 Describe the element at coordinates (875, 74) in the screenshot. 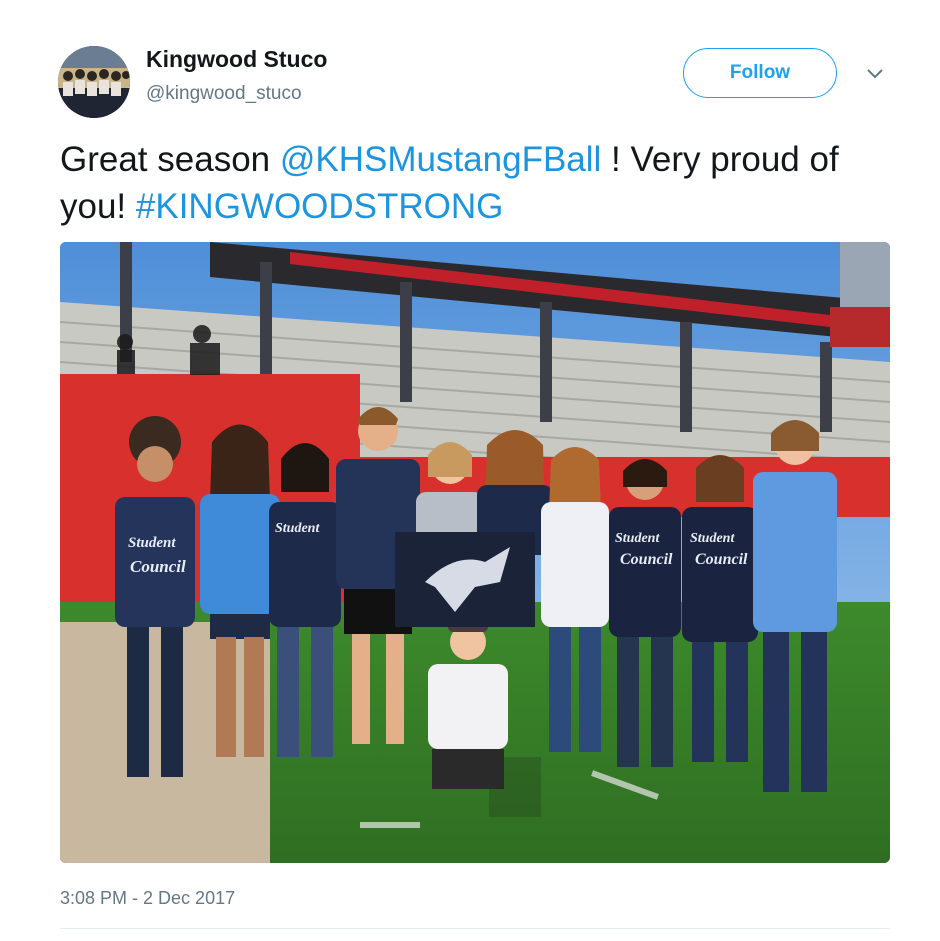

I see `chevron-down-icon` at that location.